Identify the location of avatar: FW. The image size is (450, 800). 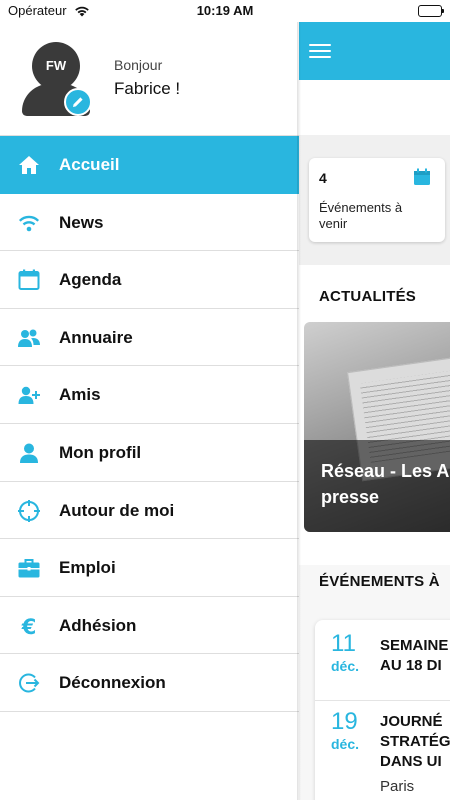
(57, 79).